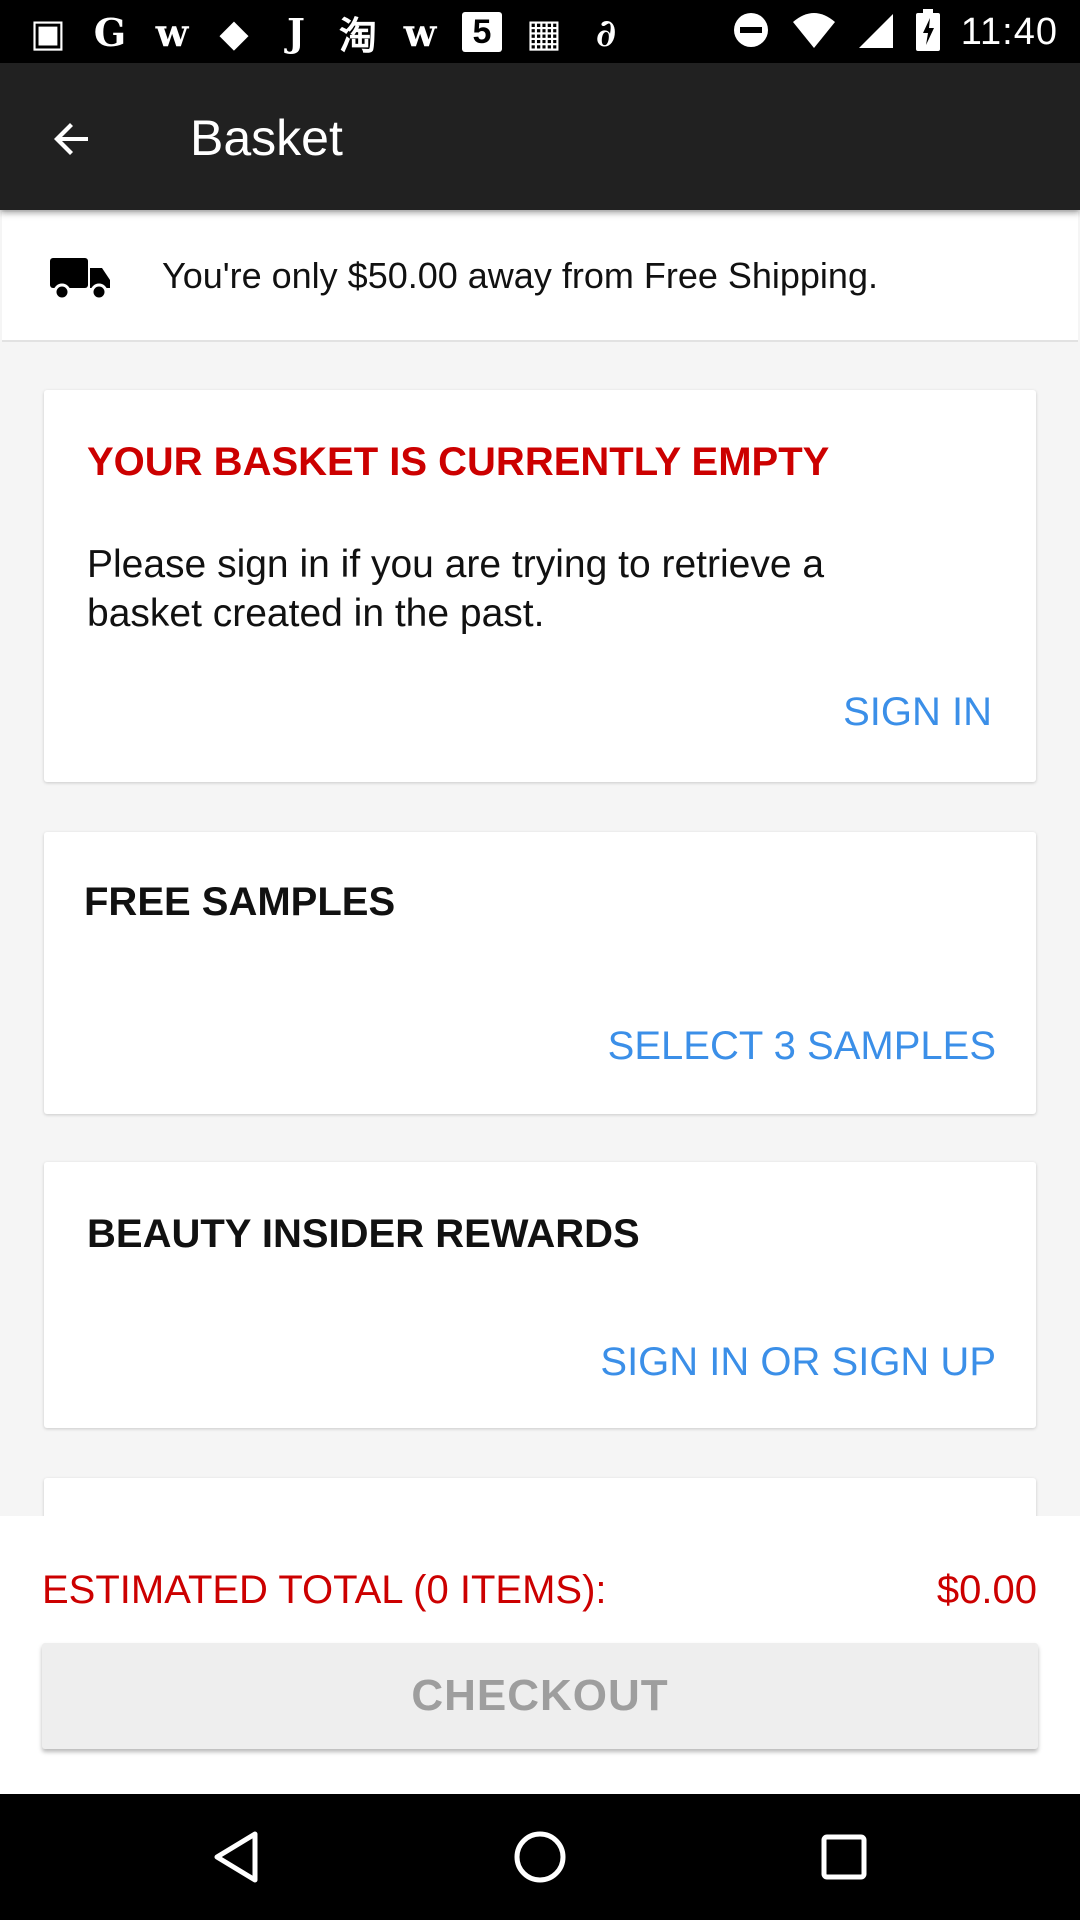 The height and width of the screenshot is (1920, 1080). I want to click on empty-basket-heading: YOUR BASKET IS CURRENTLY EMPTY, so click(458, 462).